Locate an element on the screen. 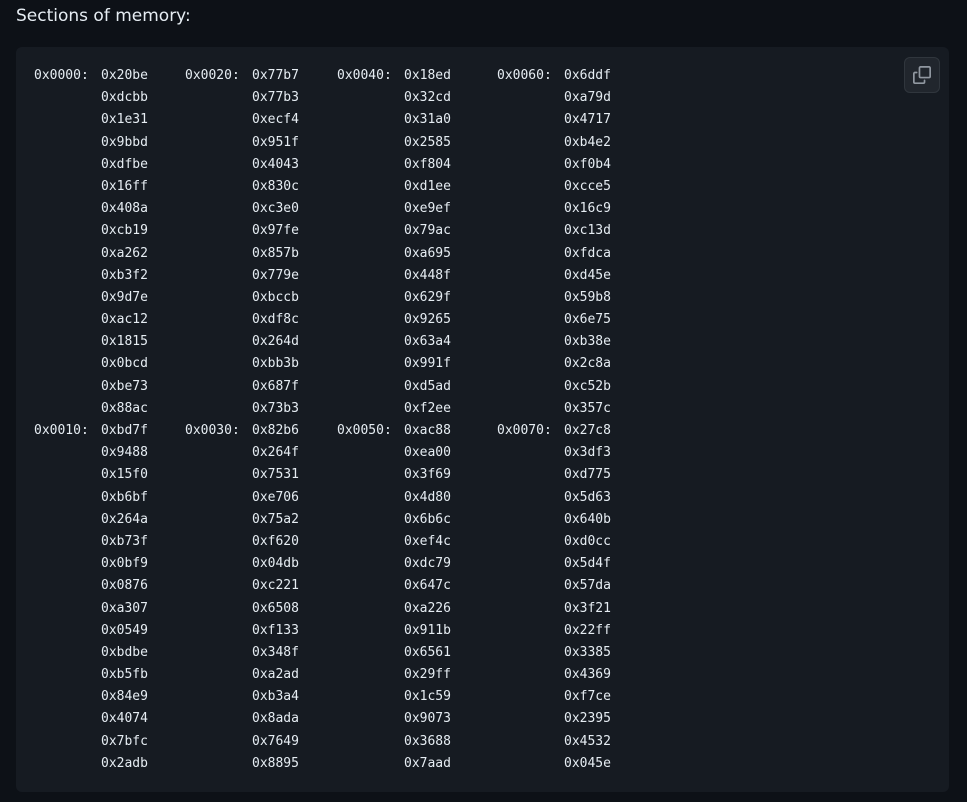 The image size is (967, 802). memory-value: 0x264a is located at coordinates (124, 519).